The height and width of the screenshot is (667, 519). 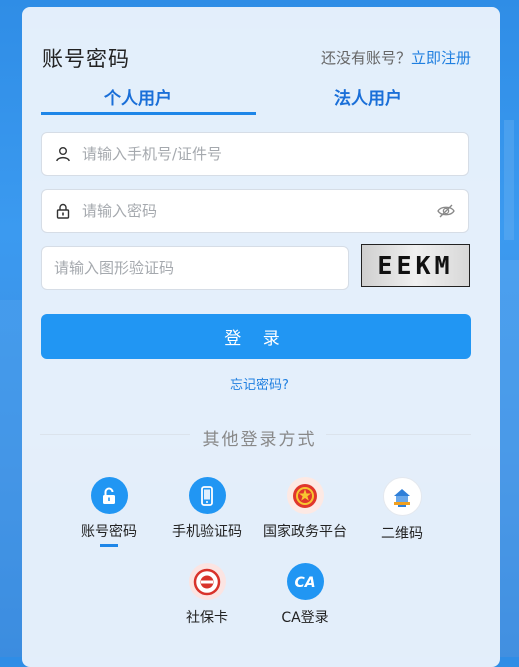 I want to click on page-title: 账号密码, so click(x=86, y=59).